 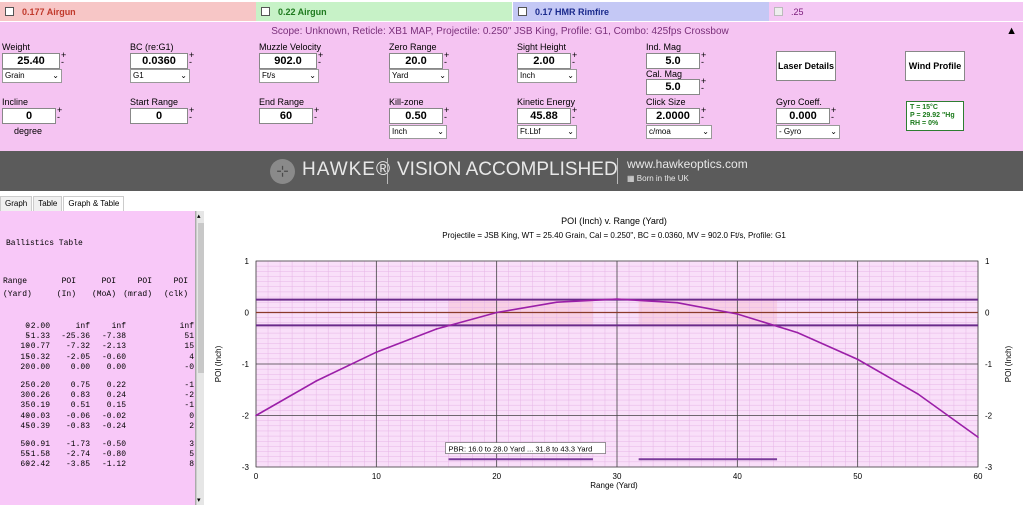 I want to click on indmag-spinner: + -, so click(x=703, y=59).